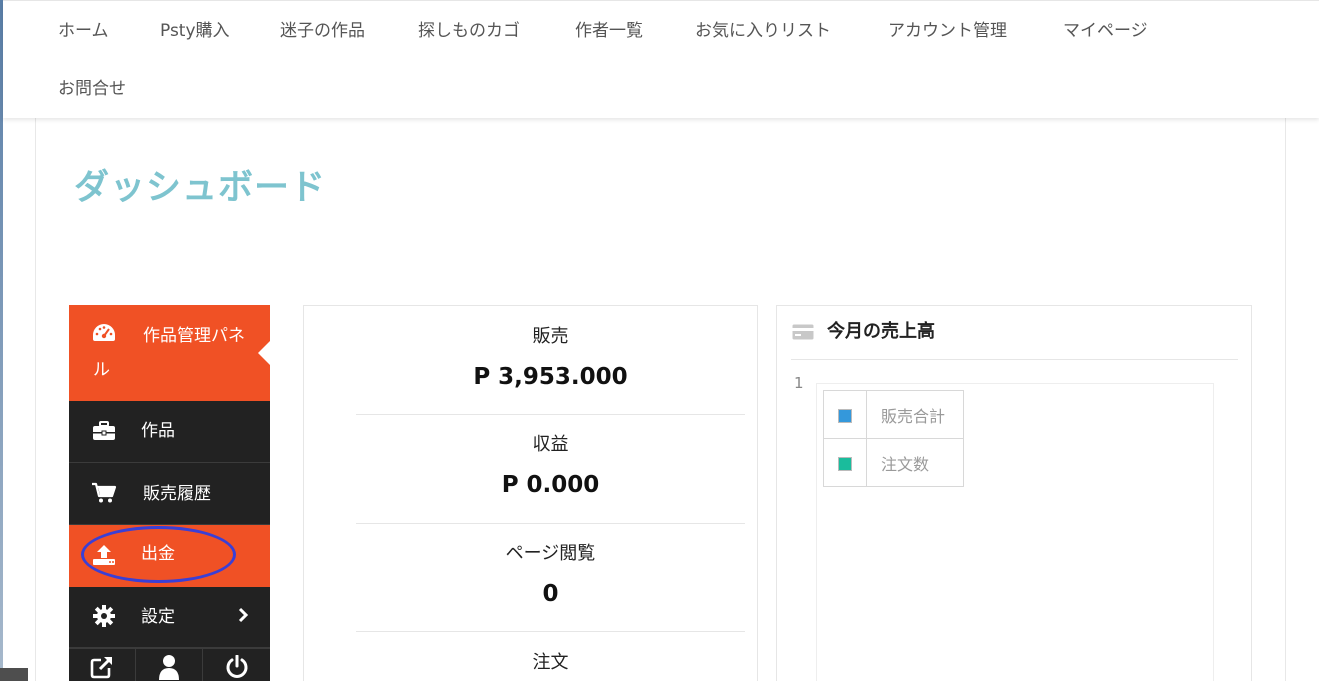  Describe the element at coordinates (102, 668) in the screenshot. I see `external-link-icon` at that location.